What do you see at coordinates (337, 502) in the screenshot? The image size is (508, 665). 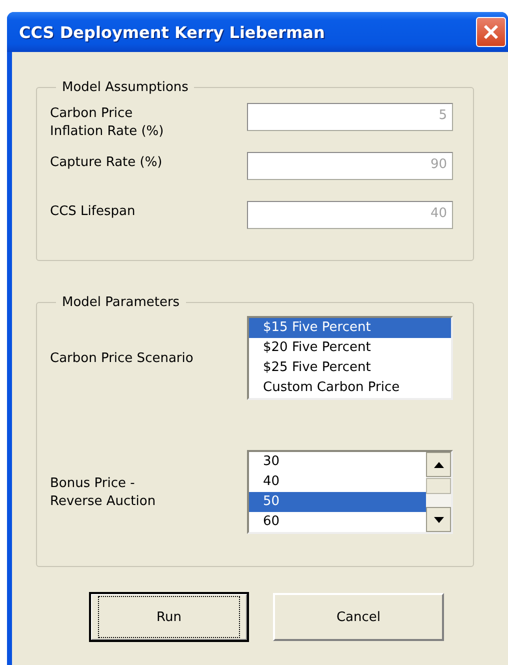 I see `list-item: 50` at bounding box center [337, 502].